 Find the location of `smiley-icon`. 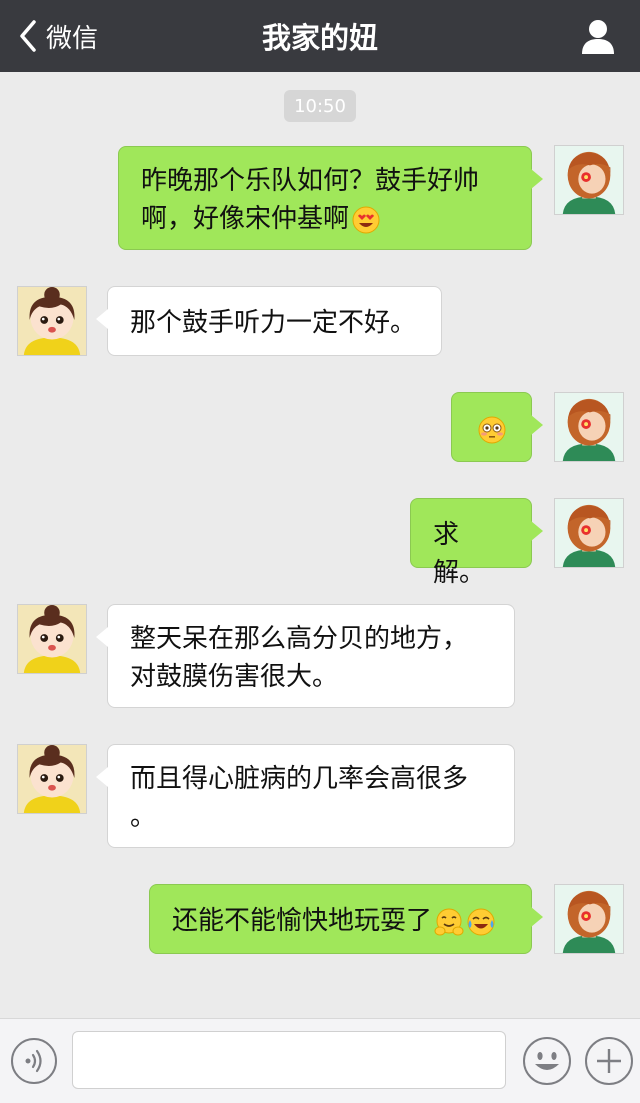

smiley-icon is located at coordinates (547, 1061).